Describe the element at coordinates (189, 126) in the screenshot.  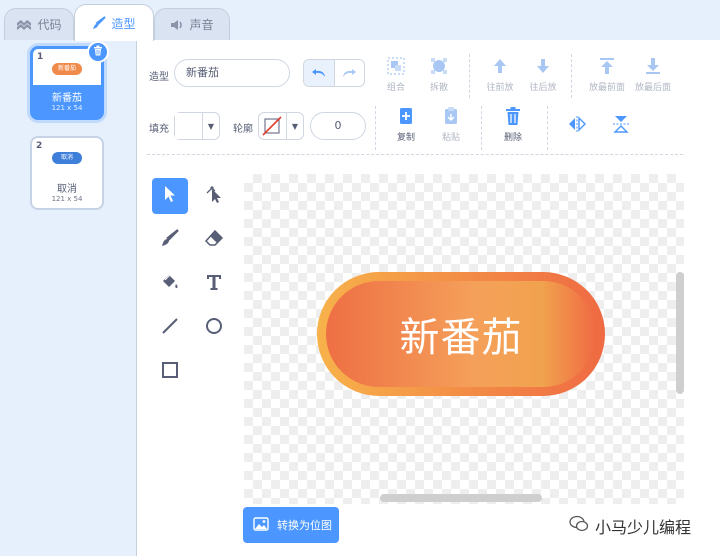
I see `fill-swatch` at that location.